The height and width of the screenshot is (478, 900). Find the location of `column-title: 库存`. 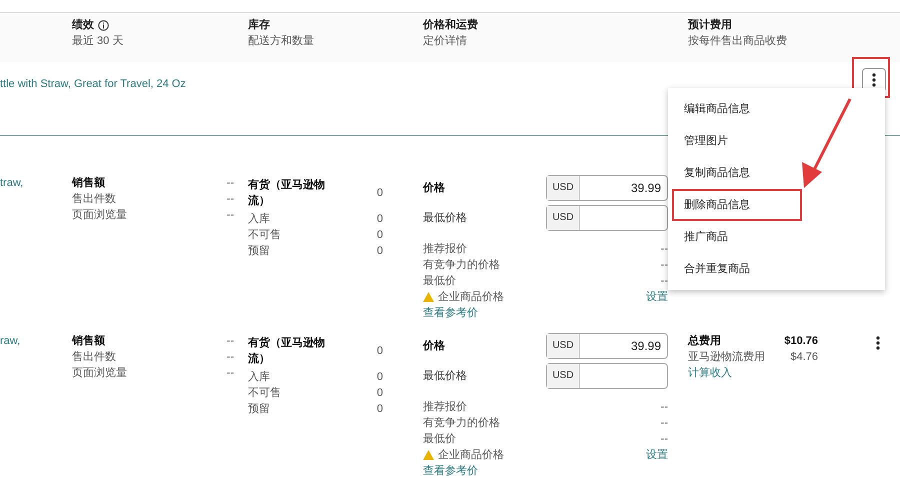

column-title: 库存 is located at coordinates (259, 25).